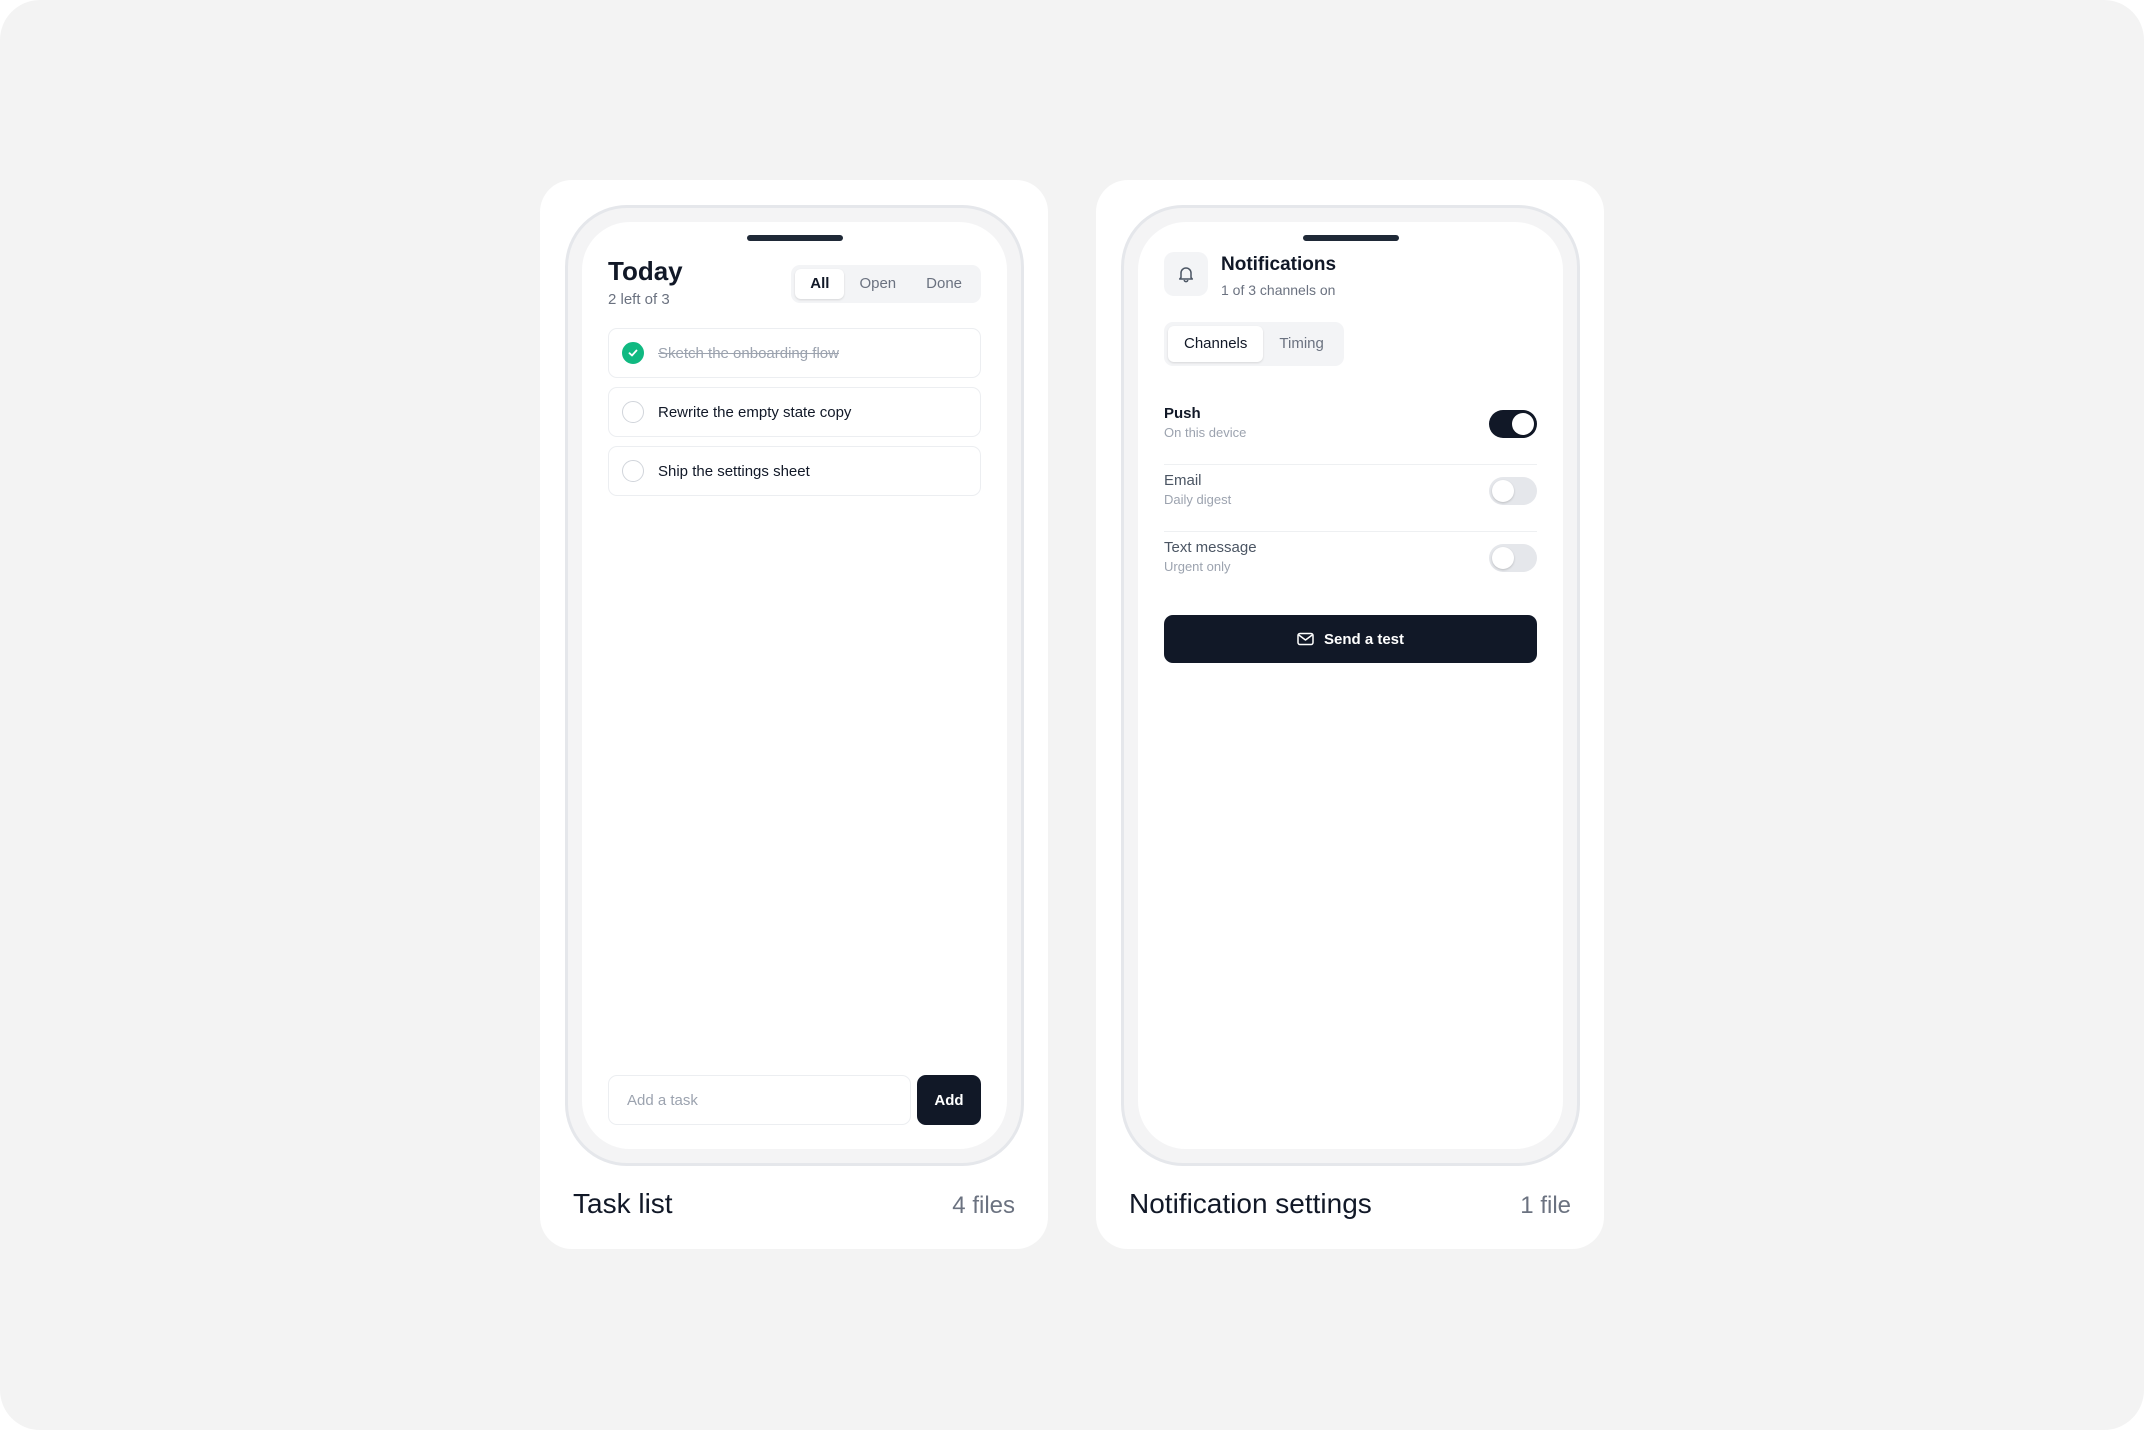 This screenshot has height=1430, width=2144. What do you see at coordinates (820, 284) in the screenshot?
I see `filter-all: All` at bounding box center [820, 284].